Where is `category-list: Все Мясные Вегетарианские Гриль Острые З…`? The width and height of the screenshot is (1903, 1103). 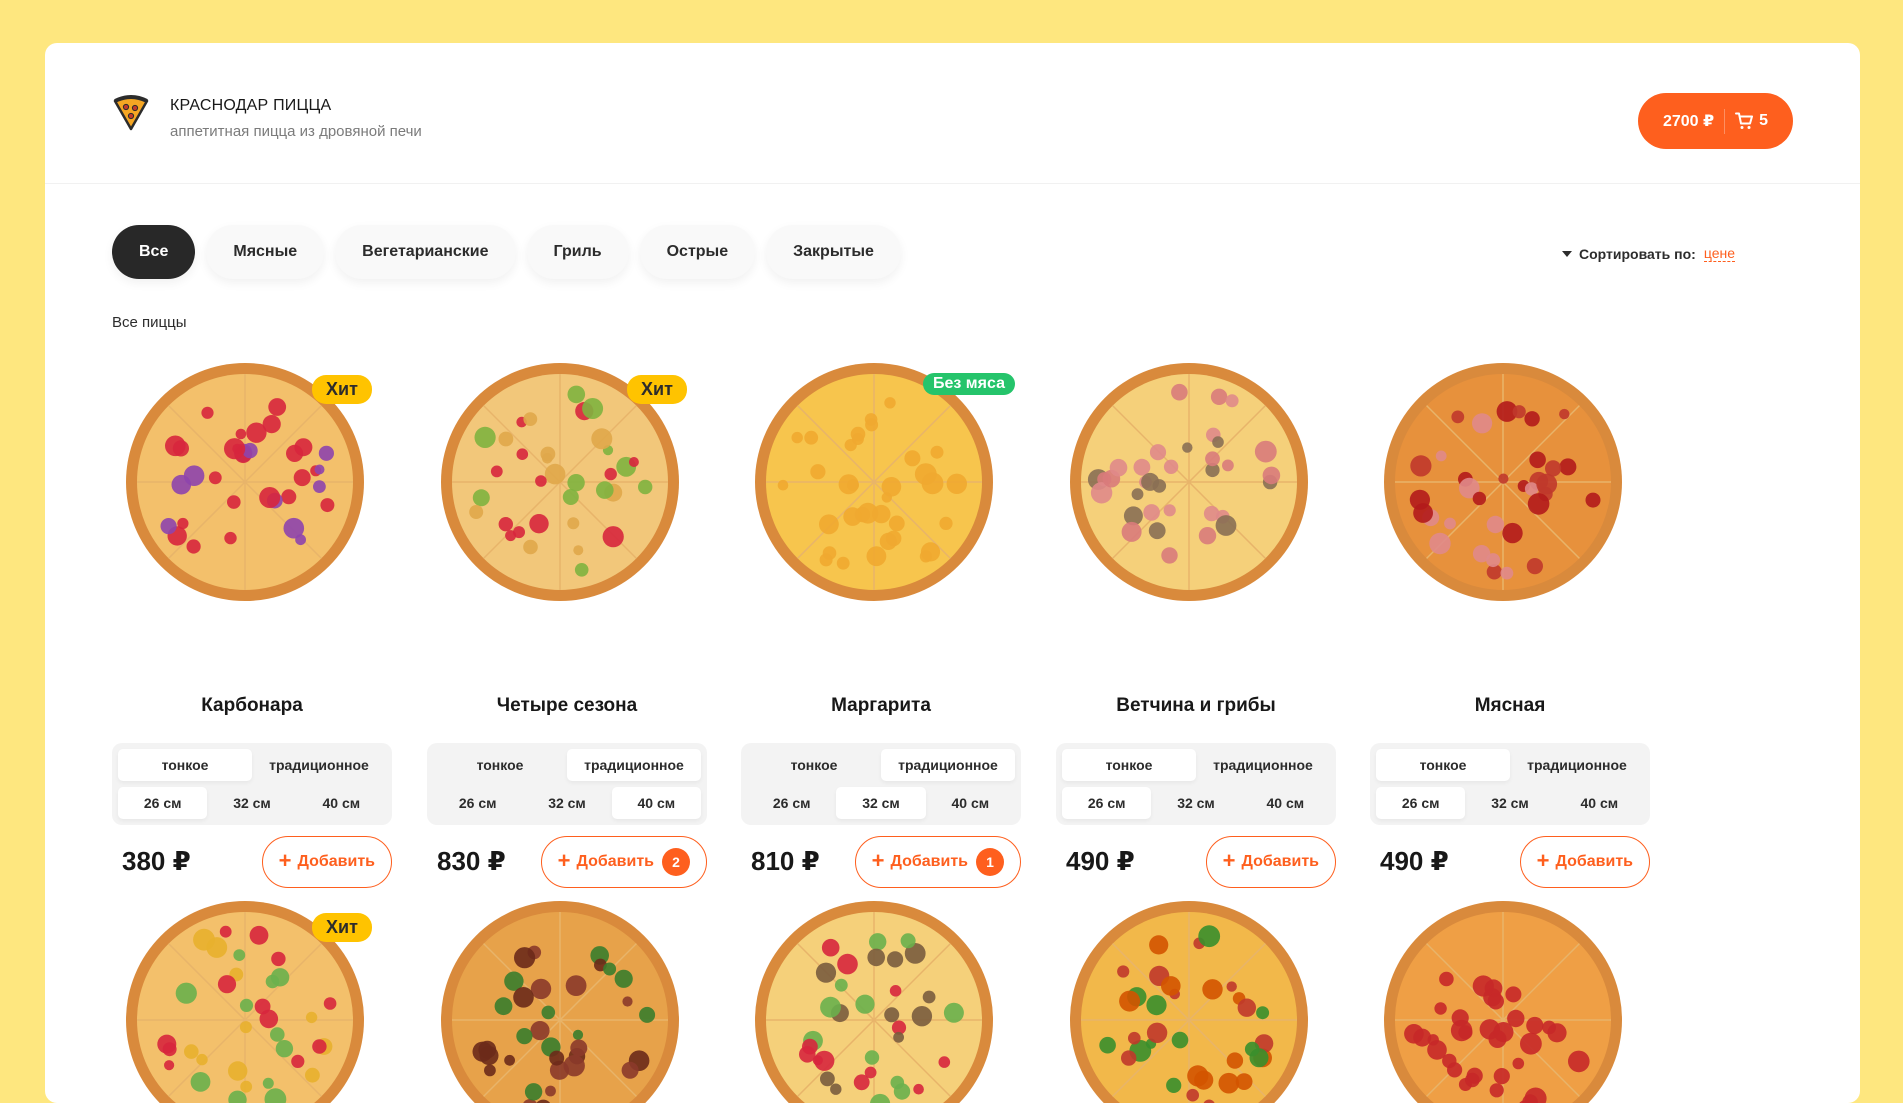
category-list: Все Мясные Вегетарианские Гриль Острые З… is located at coordinates (512, 252).